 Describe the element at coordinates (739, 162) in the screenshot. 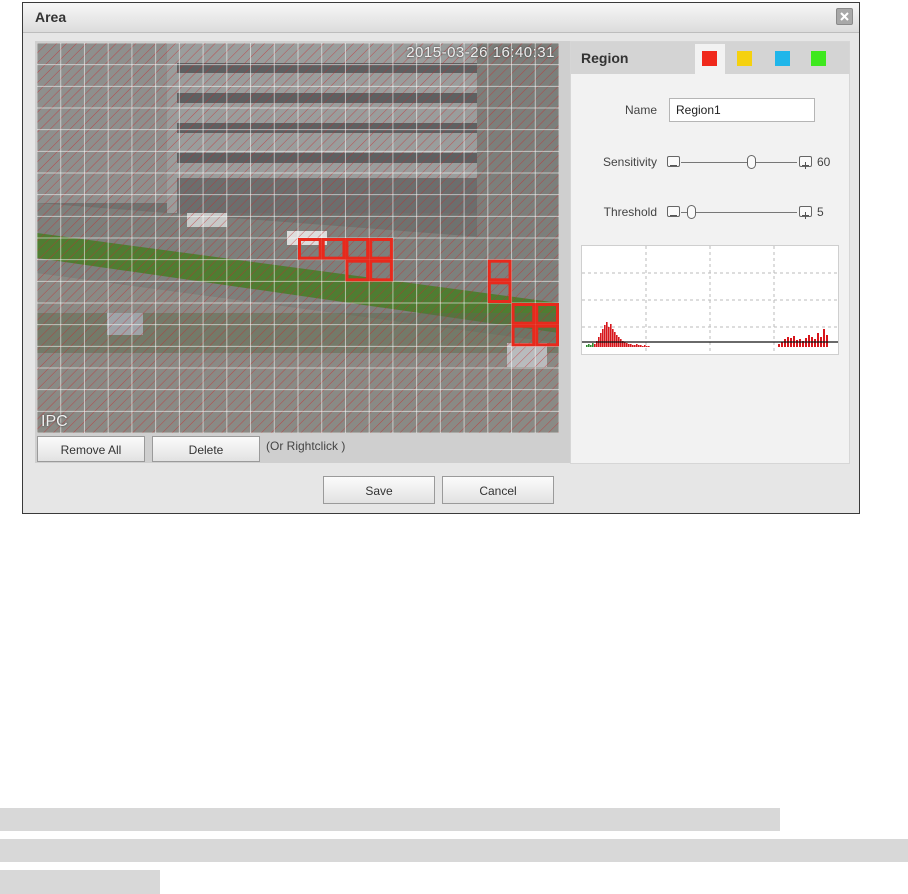

I see `sensitivity-slider-track` at that location.